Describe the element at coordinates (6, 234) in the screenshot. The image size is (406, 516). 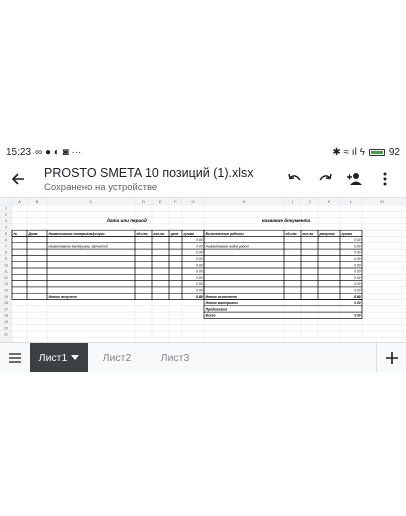
I see `row-header: 5` at that location.